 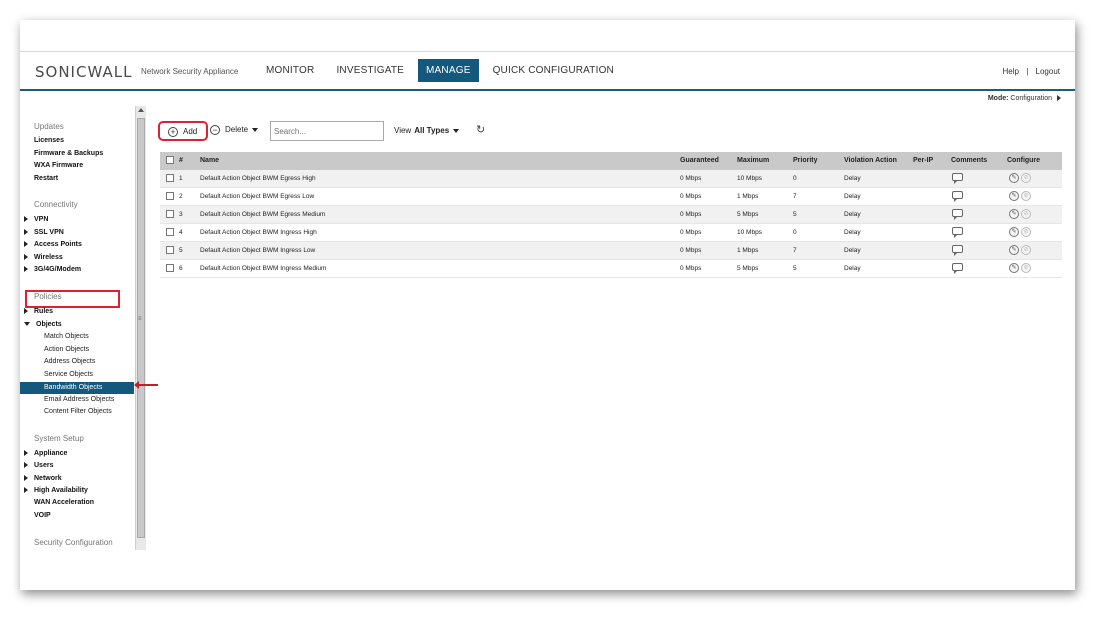 I want to click on sidebar-item-wan-acceleration: WAN Acceleration, so click(x=64, y=502).